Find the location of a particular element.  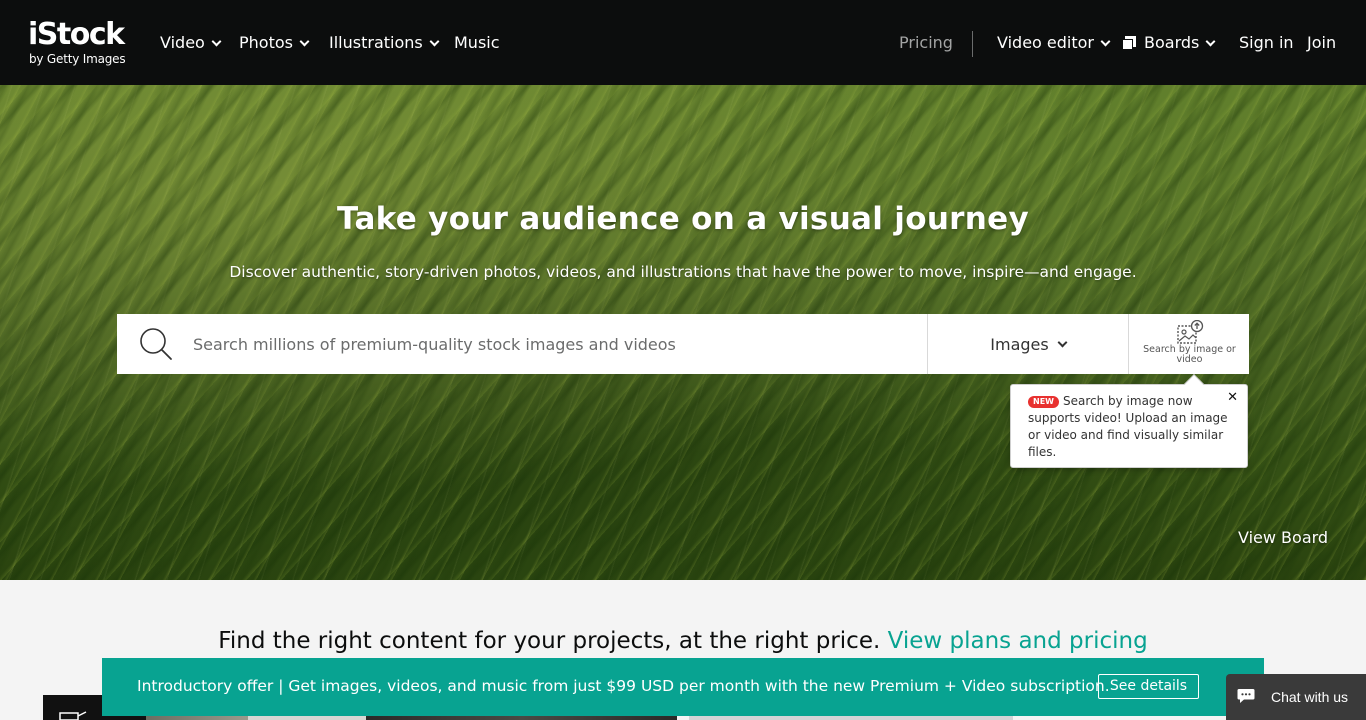

image-search-icon is located at coordinates (1190, 332).